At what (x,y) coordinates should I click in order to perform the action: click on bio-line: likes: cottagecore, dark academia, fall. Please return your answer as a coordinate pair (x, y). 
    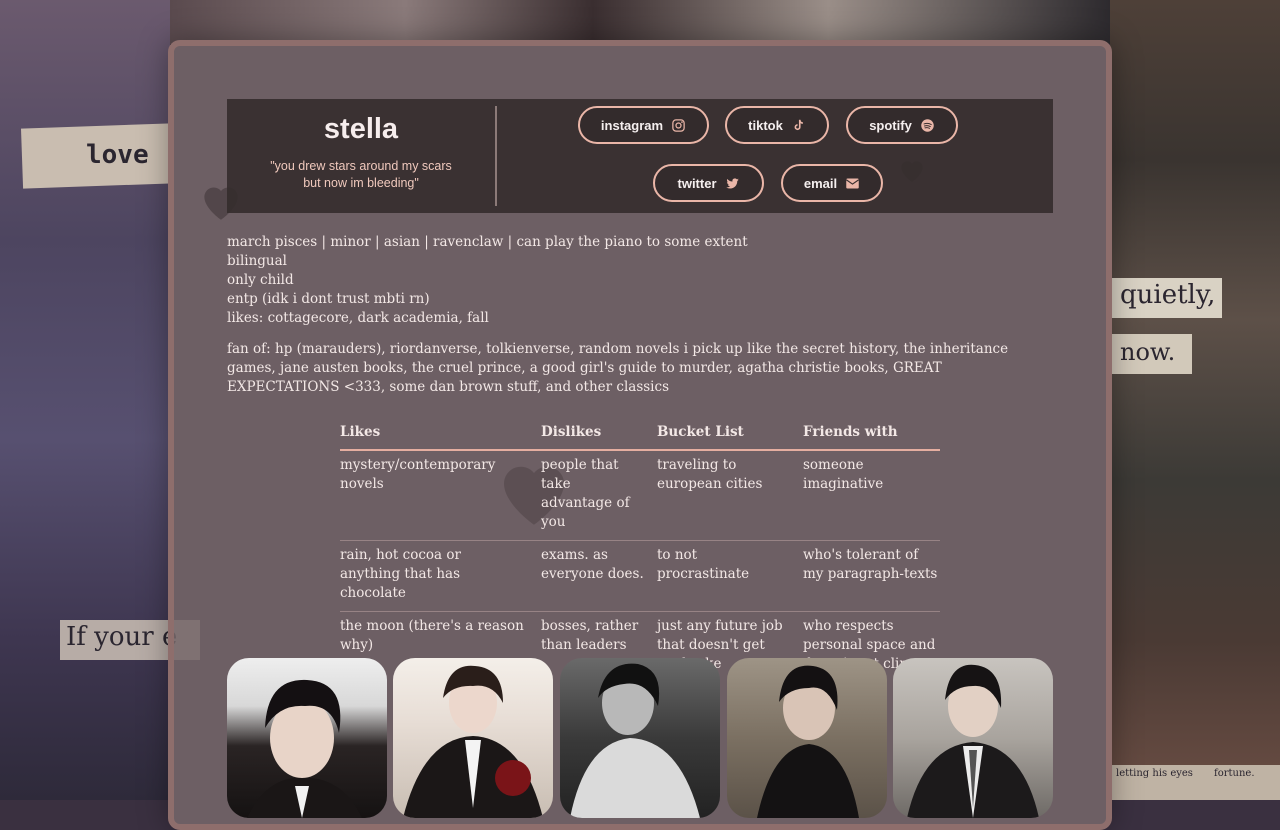
    Looking at the image, I should click on (358, 318).